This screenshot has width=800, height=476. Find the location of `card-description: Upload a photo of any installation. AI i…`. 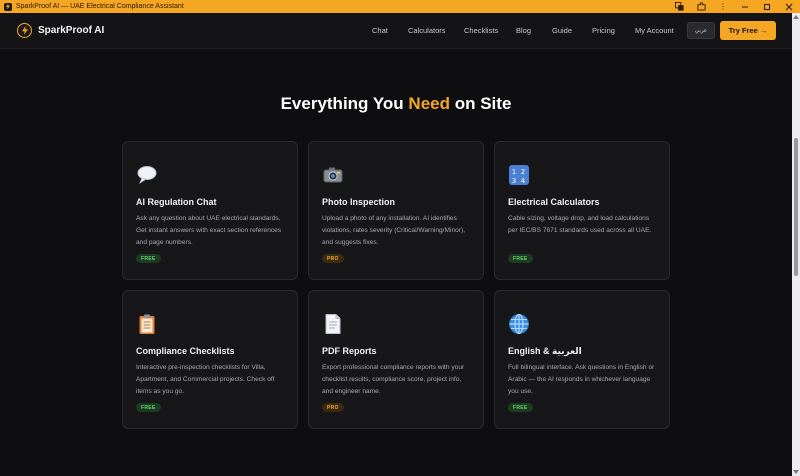

card-description: Upload a photo of any installation. AI i… is located at coordinates (394, 230).